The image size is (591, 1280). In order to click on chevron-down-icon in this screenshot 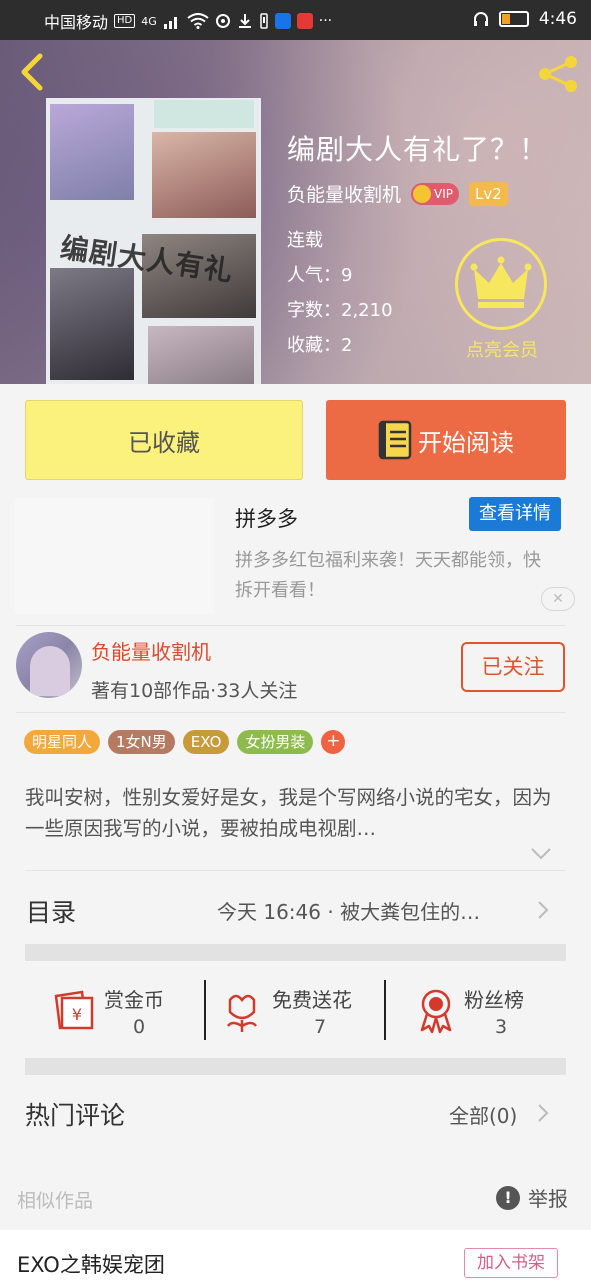, I will do `click(541, 854)`.